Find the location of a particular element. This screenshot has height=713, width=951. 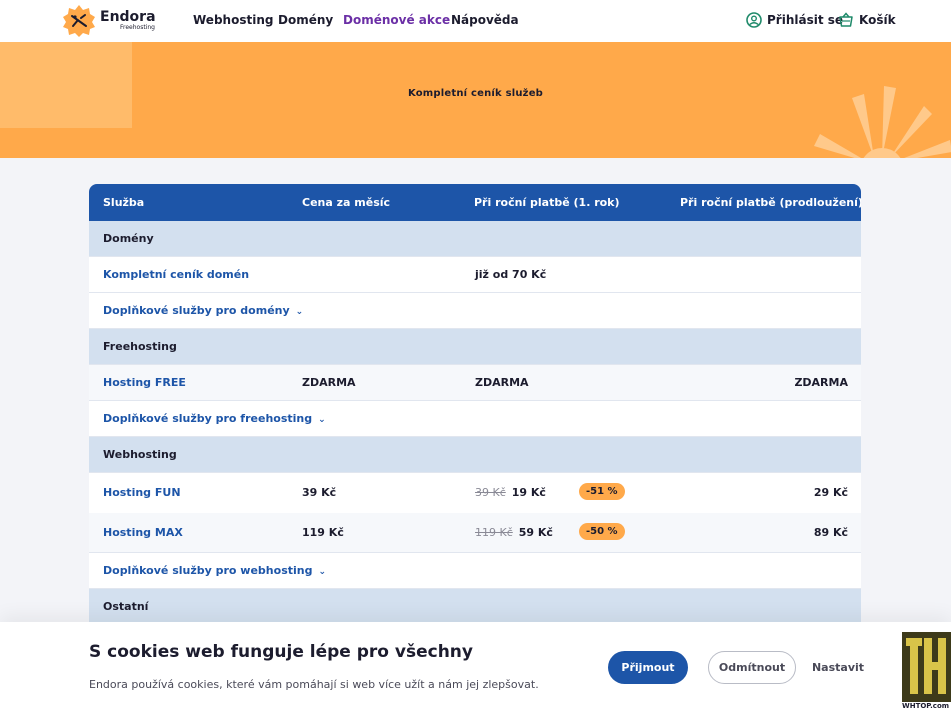

discount-badge: -51 % is located at coordinates (602, 491).